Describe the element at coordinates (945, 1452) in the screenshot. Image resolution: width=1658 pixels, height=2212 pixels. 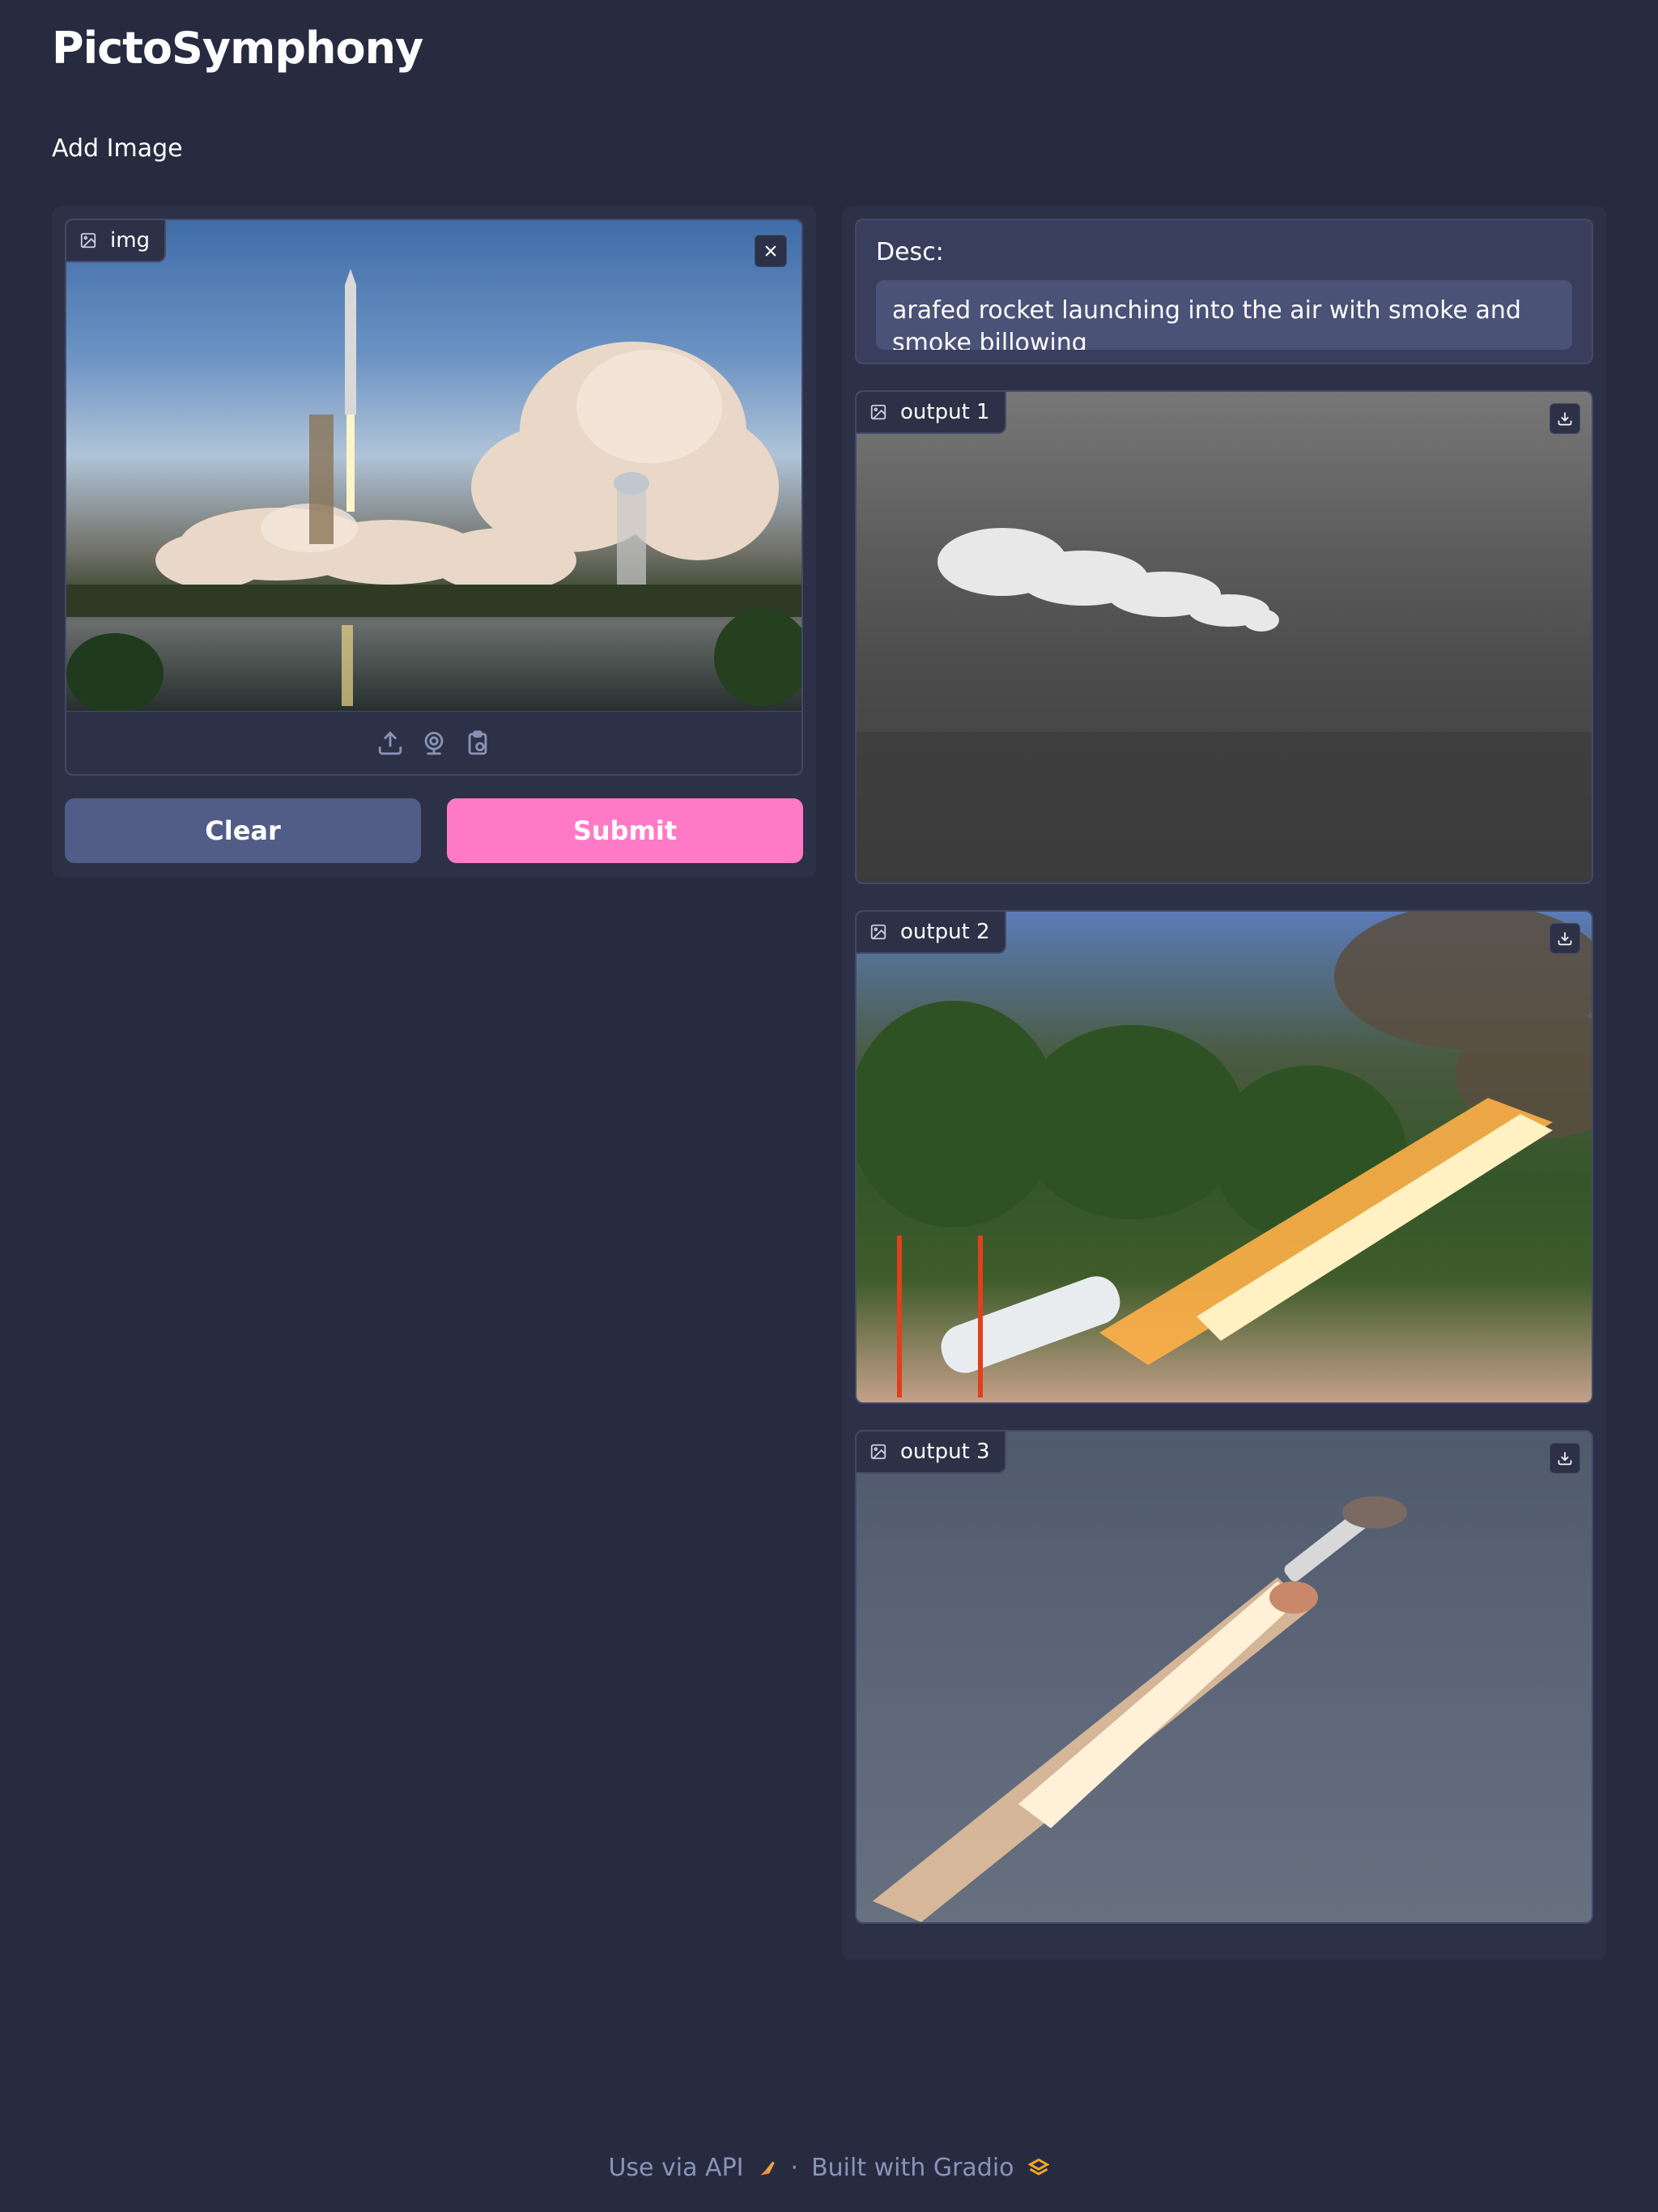
I see `output-3-label: output 3` at that location.